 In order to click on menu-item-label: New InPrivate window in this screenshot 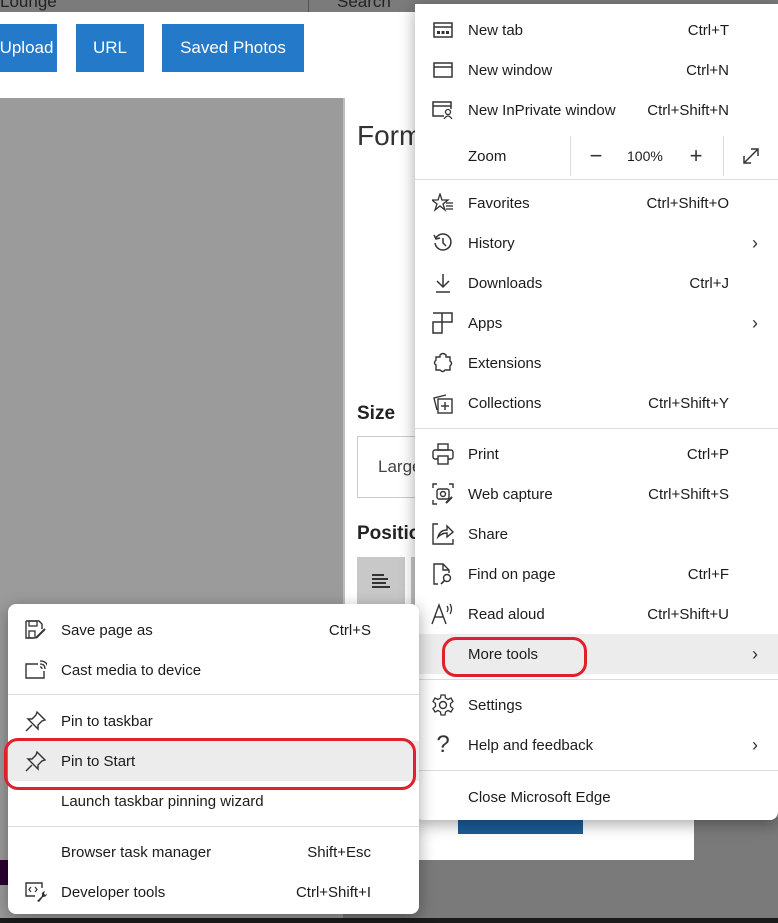, I will do `click(542, 110)`.